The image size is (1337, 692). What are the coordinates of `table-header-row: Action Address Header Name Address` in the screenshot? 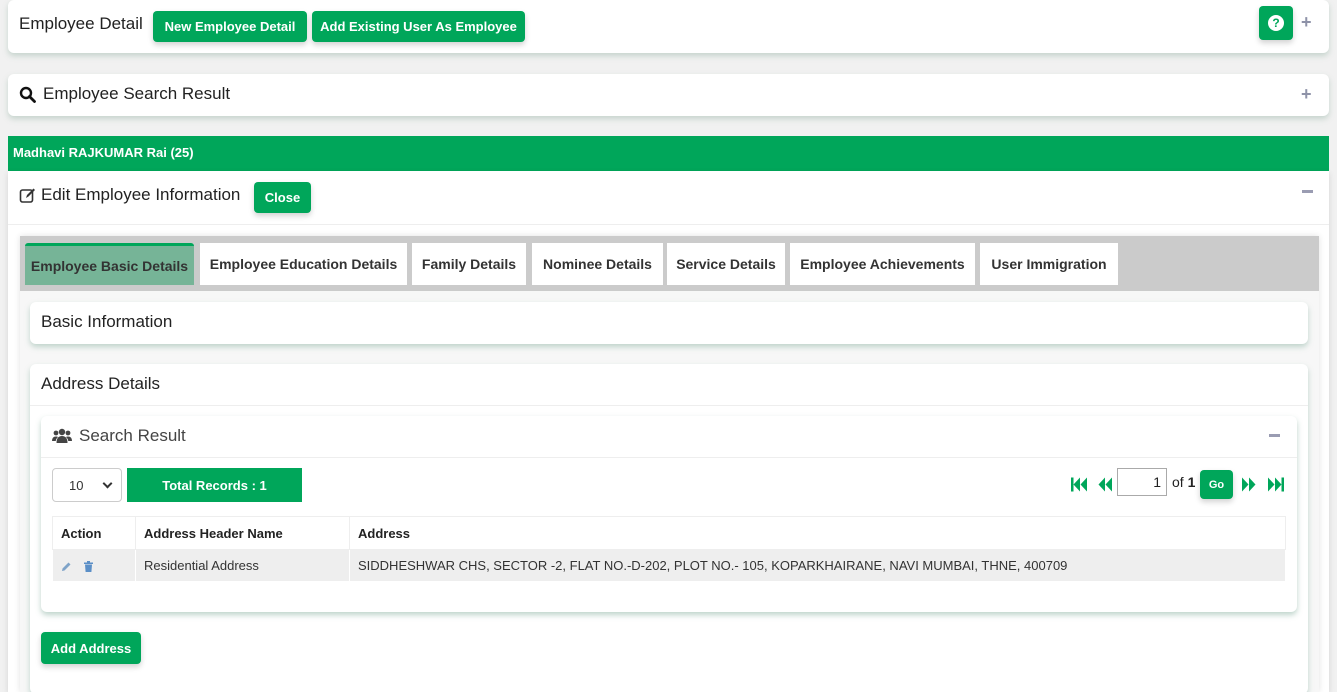 It's located at (669, 533).